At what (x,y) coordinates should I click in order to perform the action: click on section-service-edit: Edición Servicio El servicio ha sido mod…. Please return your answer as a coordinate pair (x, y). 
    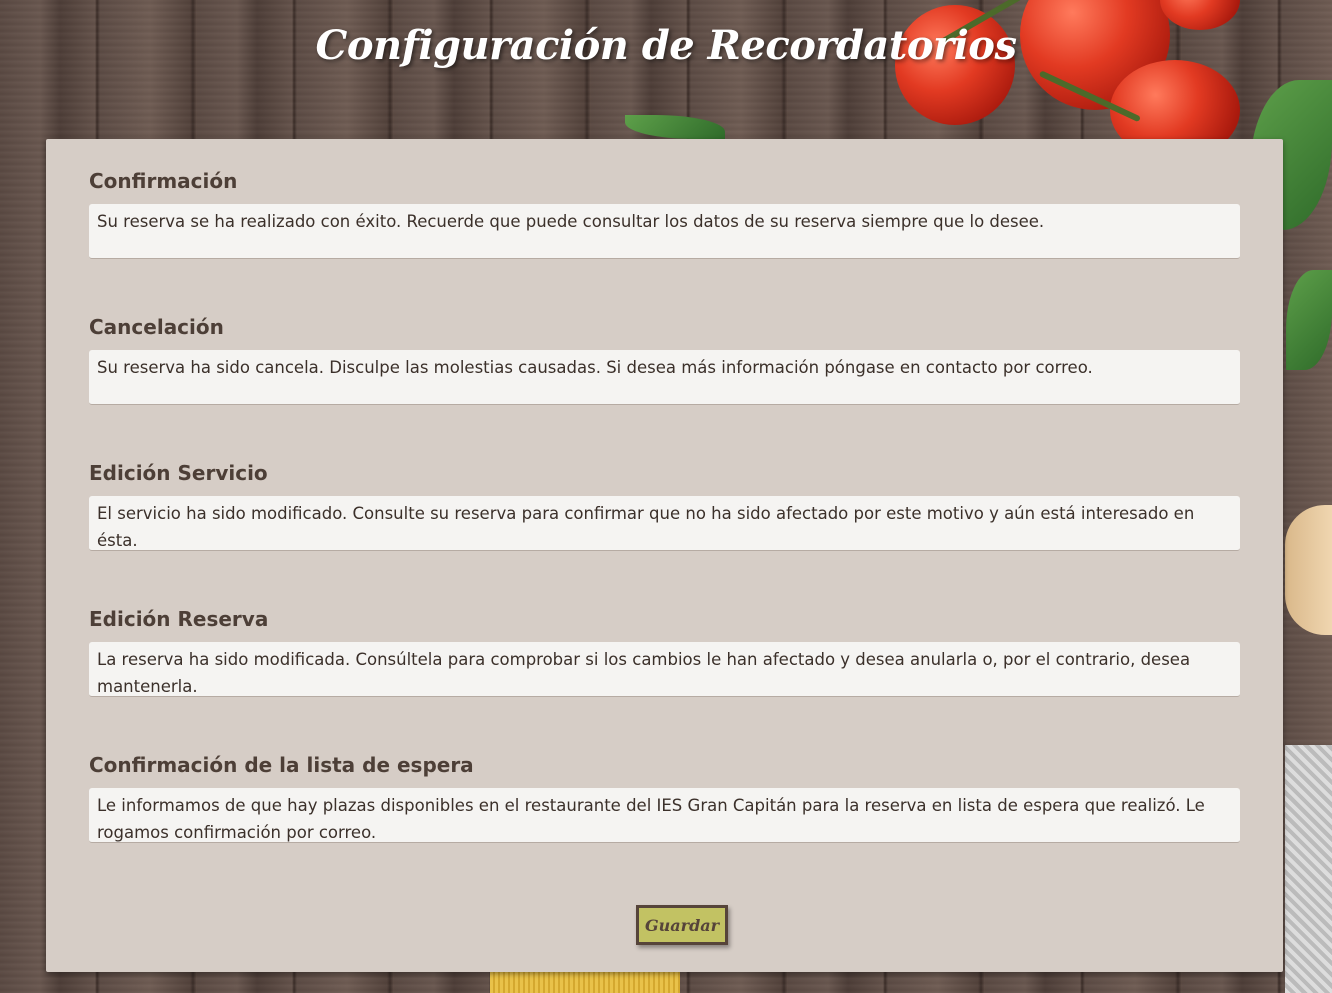
    Looking at the image, I should click on (664, 506).